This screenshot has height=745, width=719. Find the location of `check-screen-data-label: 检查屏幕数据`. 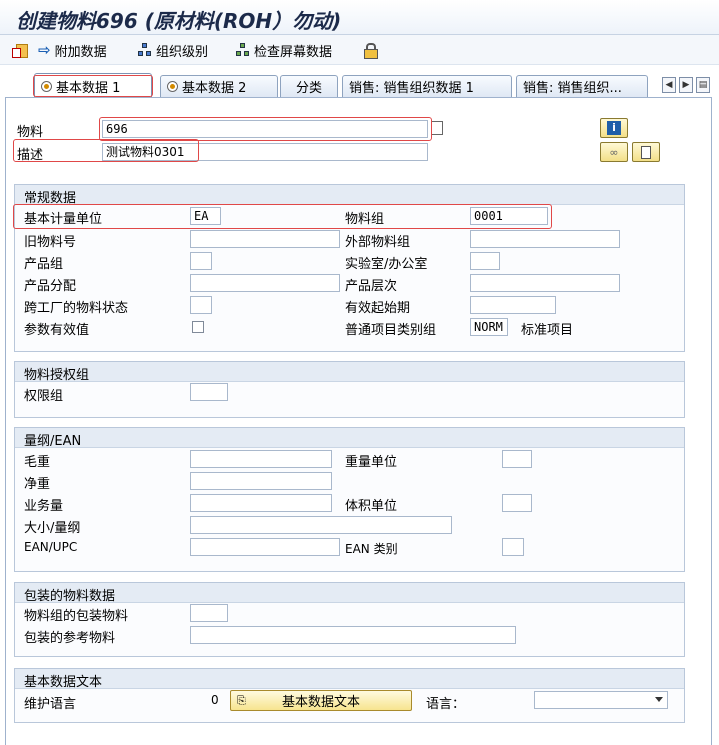

check-screen-data-label: 检查屏幕数据 is located at coordinates (293, 52).